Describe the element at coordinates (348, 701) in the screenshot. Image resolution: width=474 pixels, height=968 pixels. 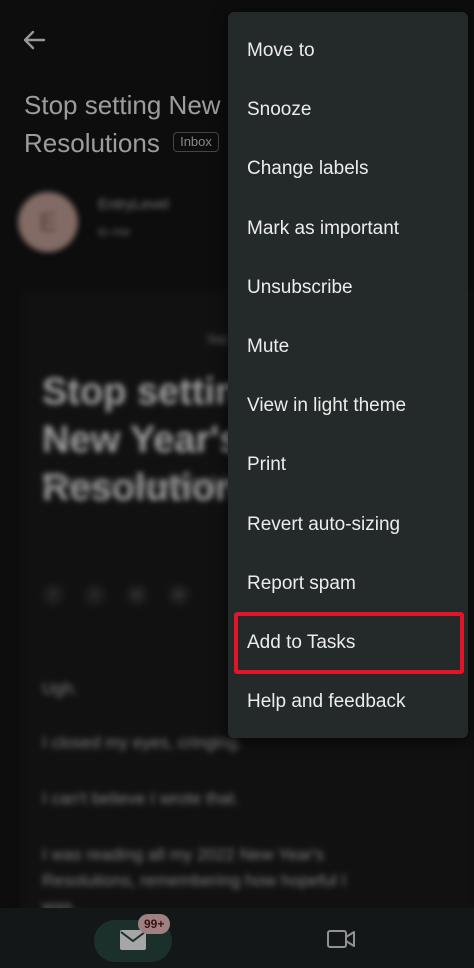
I see `menu-item-help-feedback: Help and feedback` at that location.